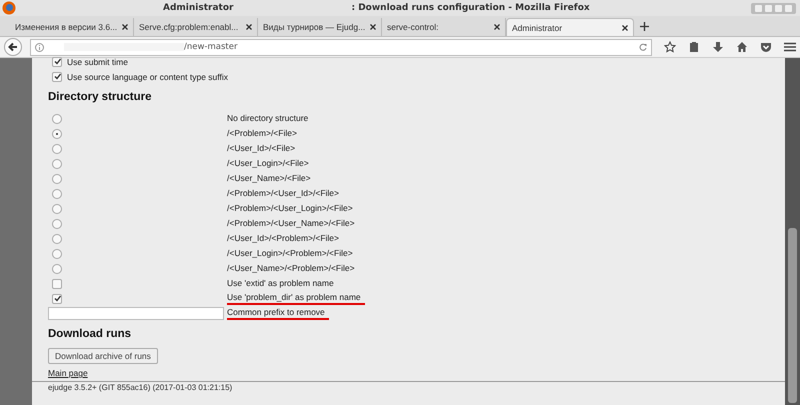  What do you see at coordinates (290, 208) in the screenshot?
I see `option-label: /<Problem>/<User_Login>/<File>` at bounding box center [290, 208].